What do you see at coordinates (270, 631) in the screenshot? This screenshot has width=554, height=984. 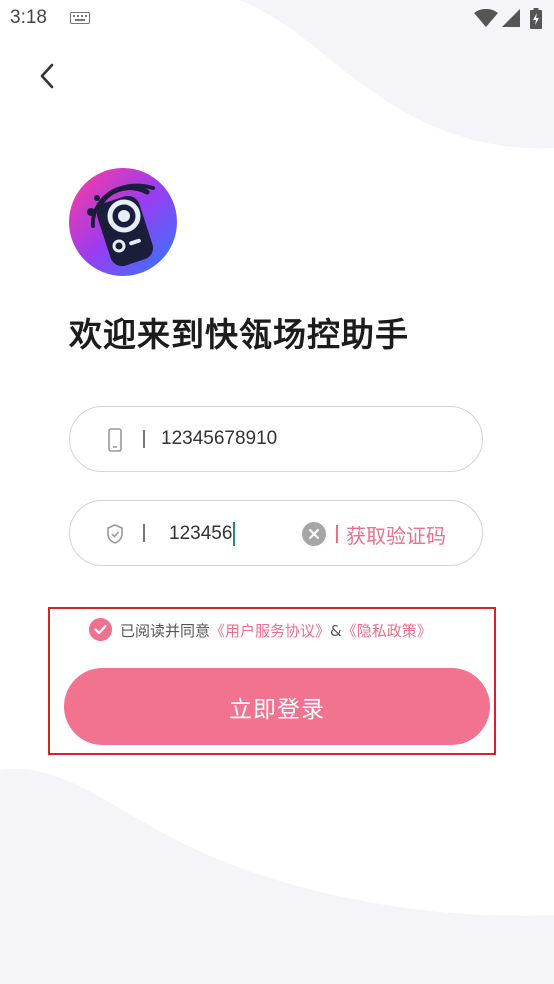 I see `service-agreement-link: 《用户服务协议》` at bounding box center [270, 631].